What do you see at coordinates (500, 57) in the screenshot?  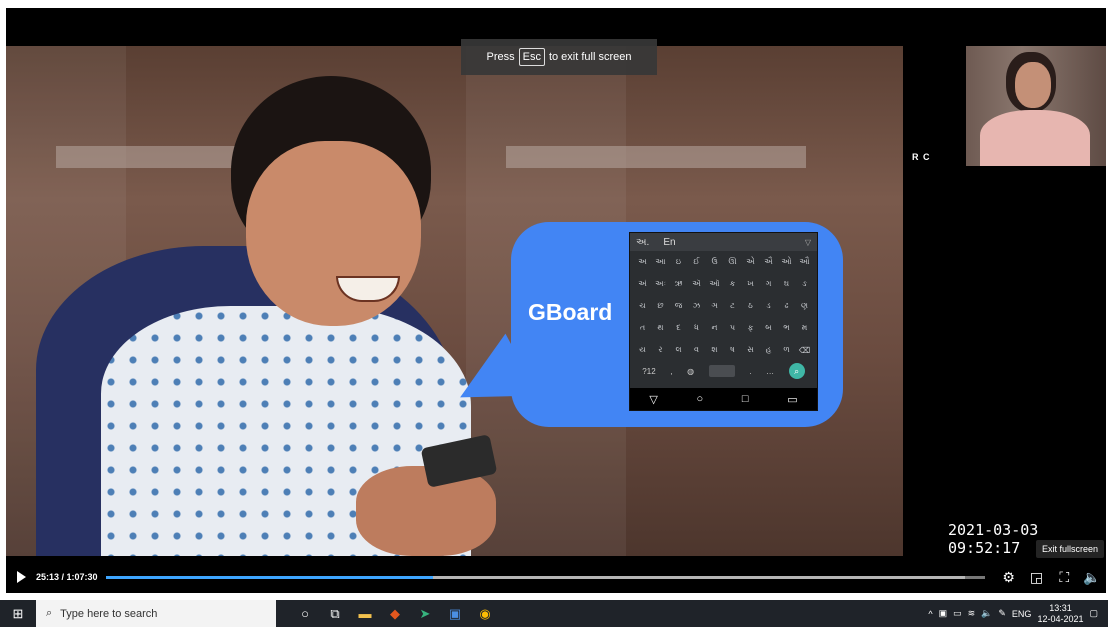 I see `fullscreen-notice-press: Press` at bounding box center [500, 57].